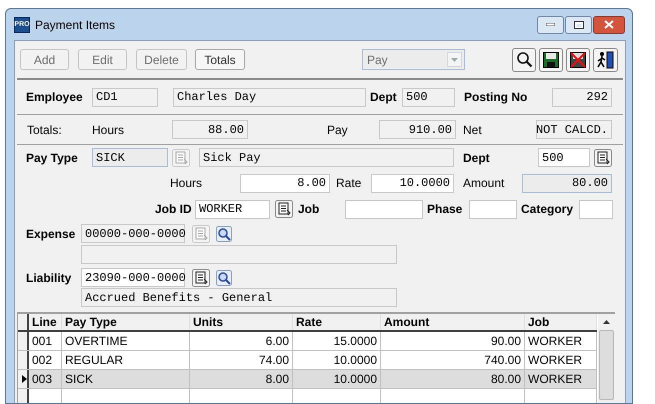  What do you see at coordinates (473, 130) in the screenshot?
I see `field-label: Net` at bounding box center [473, 130].